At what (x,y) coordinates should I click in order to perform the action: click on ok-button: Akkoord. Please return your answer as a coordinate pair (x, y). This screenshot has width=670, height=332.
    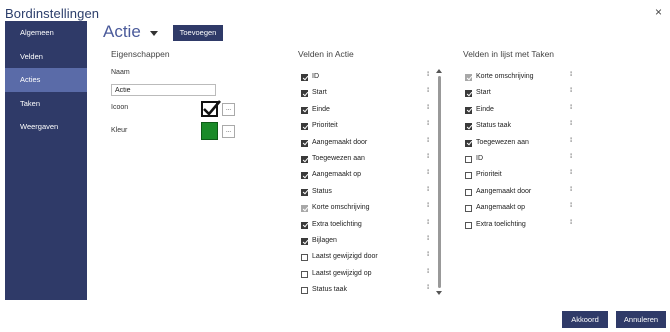
    Looking at the image, I should click on (585, 319).